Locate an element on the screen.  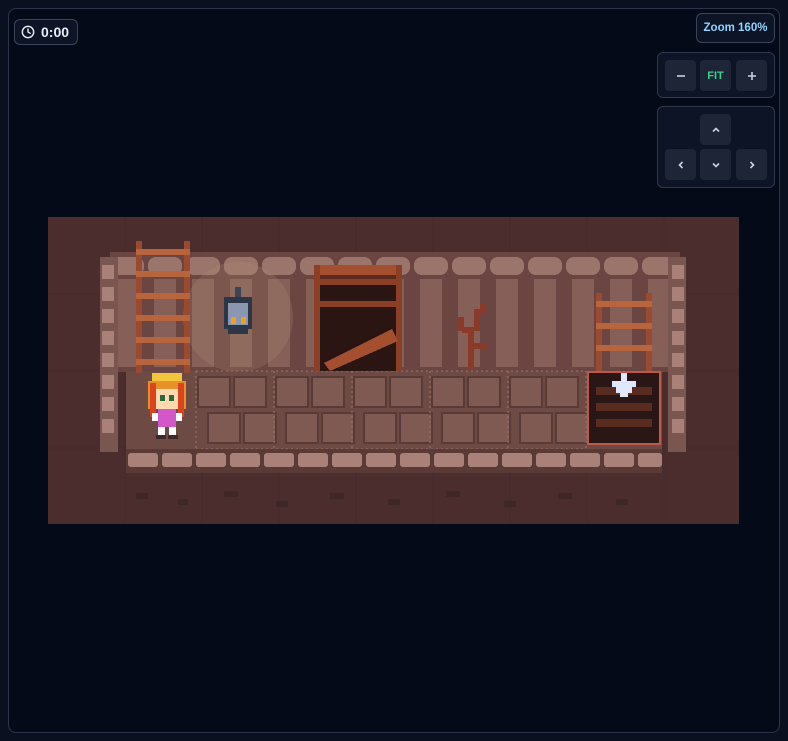
fit-button: FIT is located at coordinates (715, 75).